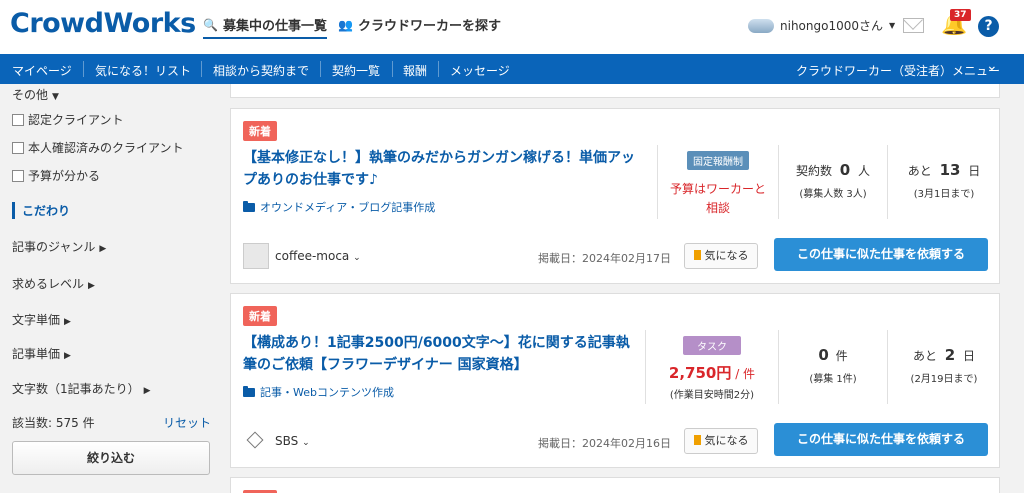 The width and height of the screenshot is (1024, 493). What do you see at coordinates (36, 354) in the screenshot?
I see `filter-label: 記事単価` at bounding box center [36, 354].